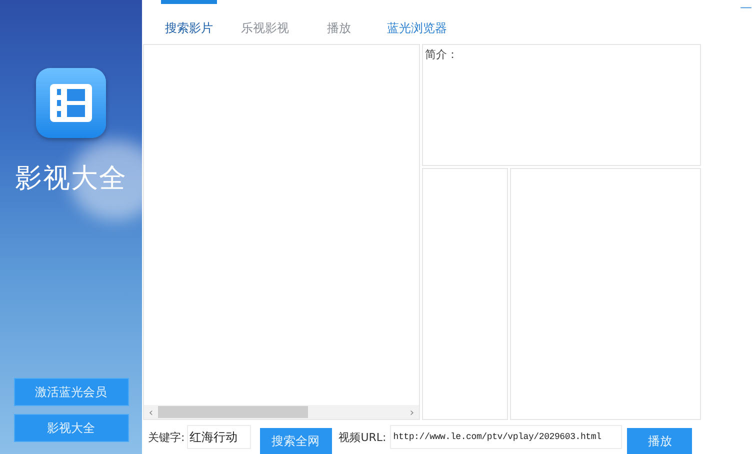 The width and height of the screenshot is (756, 454). Describe the element at coordinates (296, 441) in the screenshot. I see `search-all-button: 搜索全网` at that location.